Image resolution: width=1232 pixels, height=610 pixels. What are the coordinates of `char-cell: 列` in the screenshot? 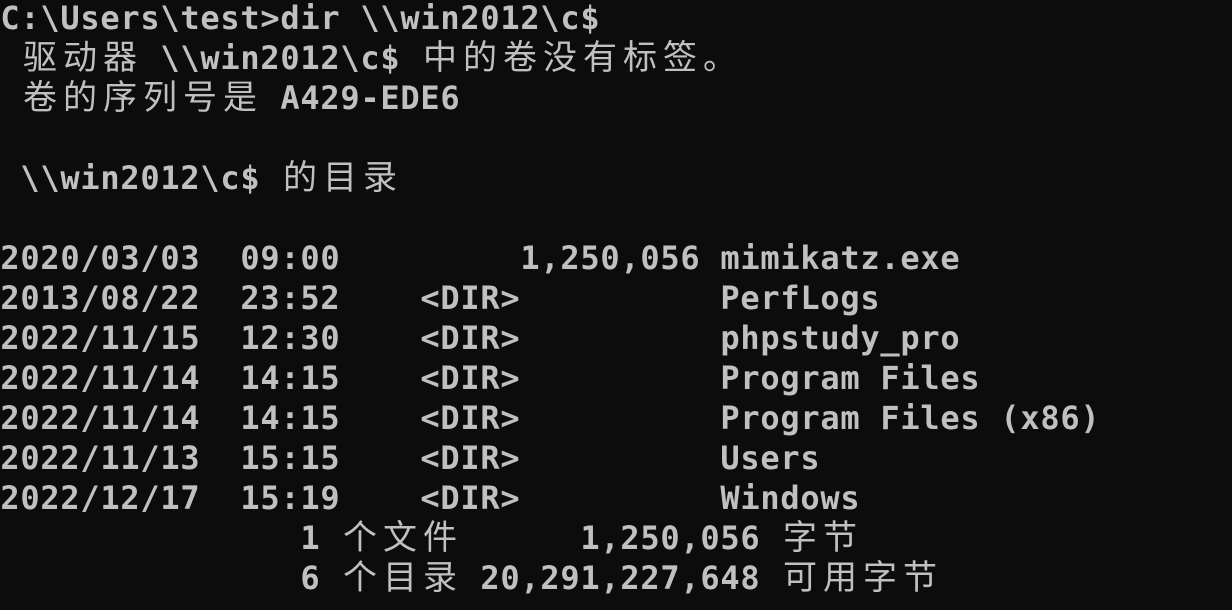 It's located at (160, 98).